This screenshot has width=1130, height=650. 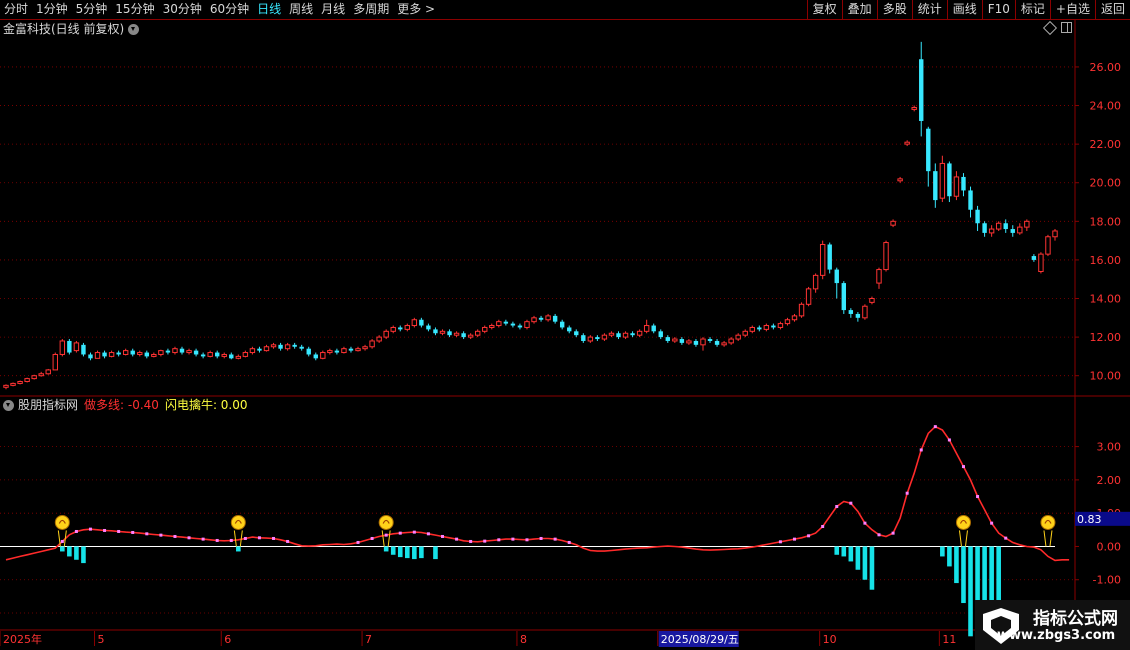 I want to click on period-tabs: 分时 1分钟 5分钟 15分钟 30分钟 60分钟 日线 周线 月线 多周期 更多 >, so click(x=219, y=9).